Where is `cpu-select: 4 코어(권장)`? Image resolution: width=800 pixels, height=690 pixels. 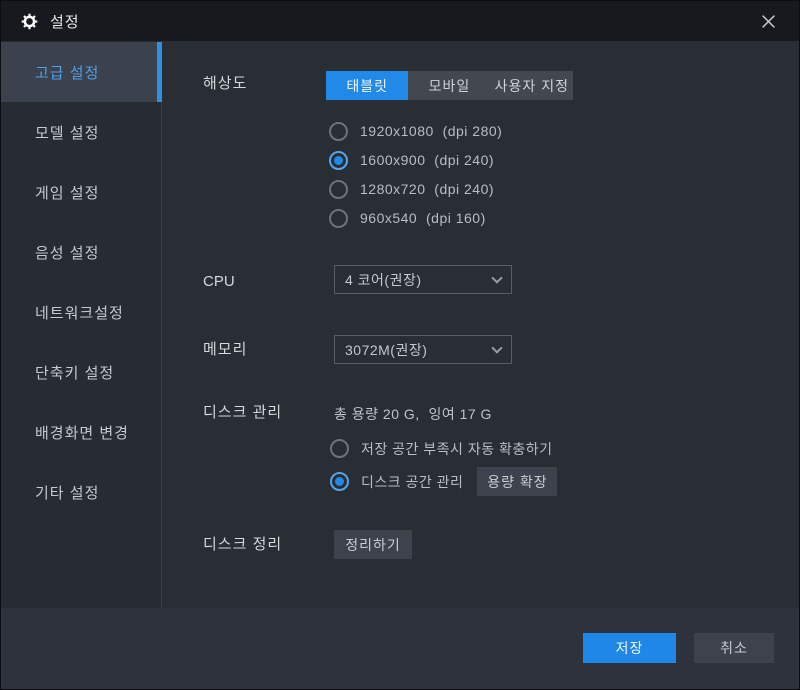
cpu-select: 4 코어(권장) is located at coordinates (423, 279).